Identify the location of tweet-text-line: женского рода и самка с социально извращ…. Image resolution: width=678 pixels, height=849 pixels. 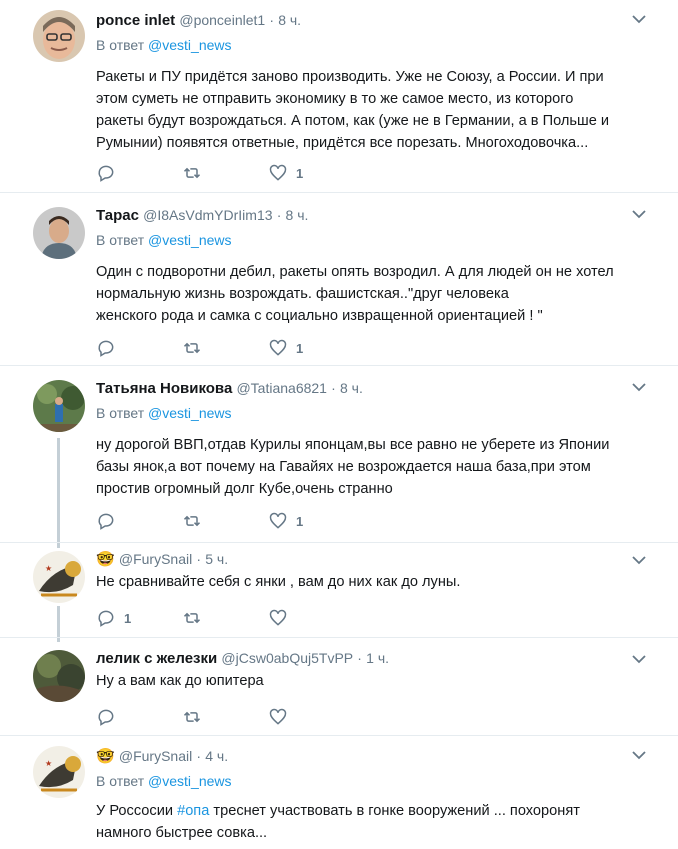
(319, 316).